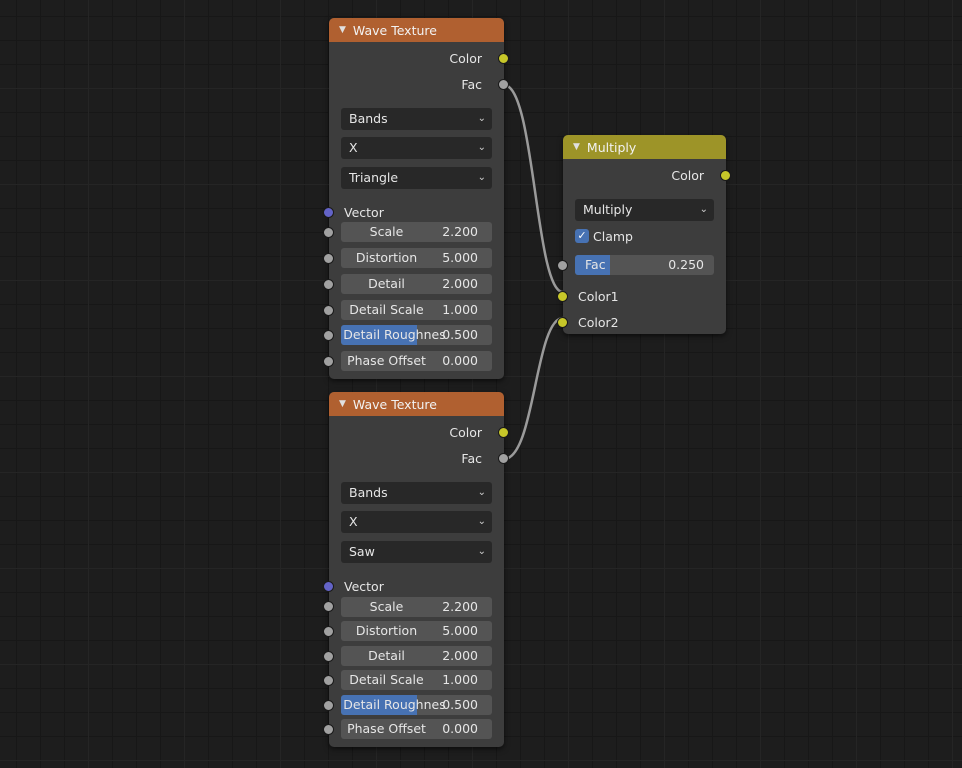 The width and height of the screenshot is (962, 768). Describe the element at coordinates (413, 587) in the screenshot. I see `input-vector: Vector` at that location.